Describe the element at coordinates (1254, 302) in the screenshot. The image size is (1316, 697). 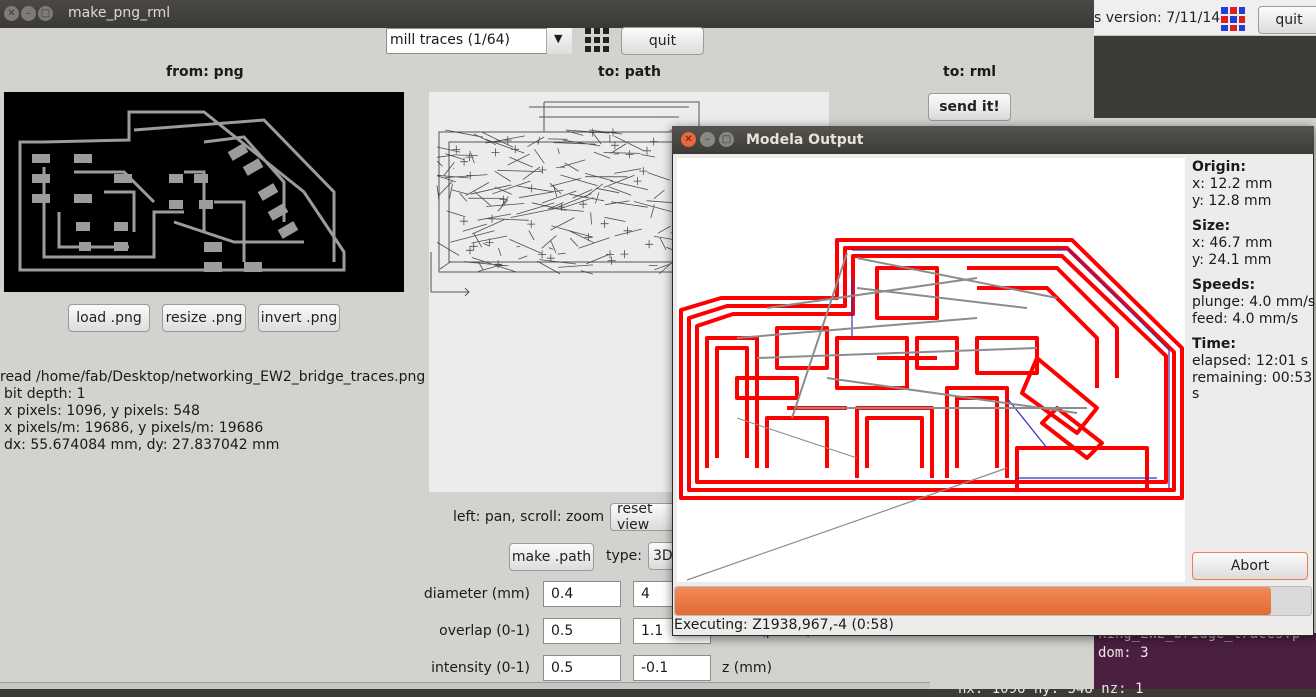
I see `plunge-speed: plunge: 4.0 mm/s` at that location.